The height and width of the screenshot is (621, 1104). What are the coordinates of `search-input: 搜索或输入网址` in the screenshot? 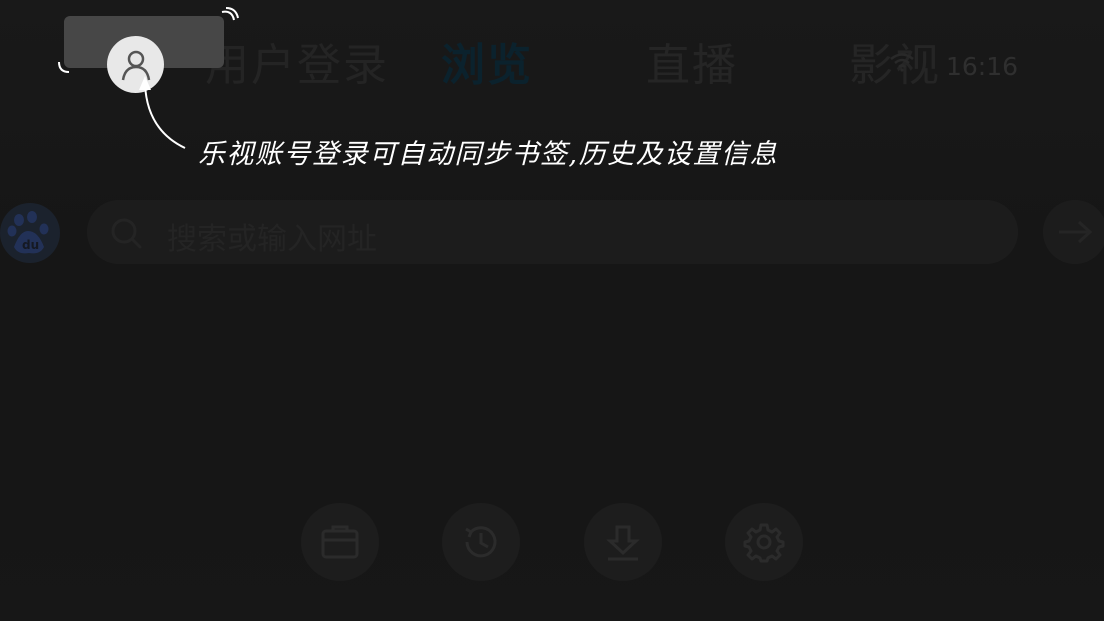 It's located at (272, 236).